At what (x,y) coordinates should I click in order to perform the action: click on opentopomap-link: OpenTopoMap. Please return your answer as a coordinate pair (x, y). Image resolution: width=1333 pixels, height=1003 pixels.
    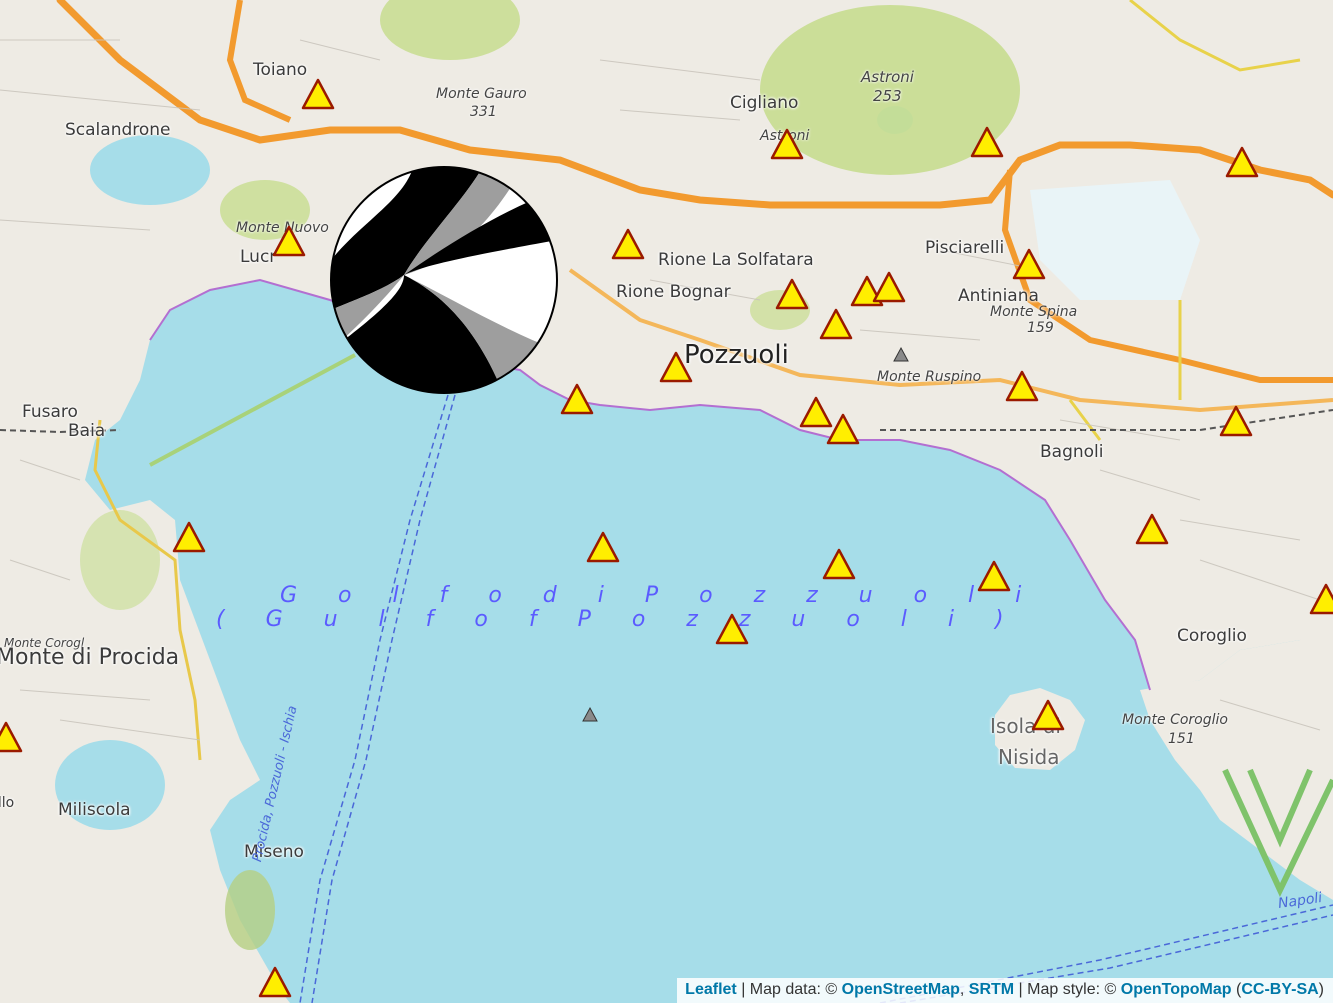
    Looking at the image, I should click on (1176, 989).